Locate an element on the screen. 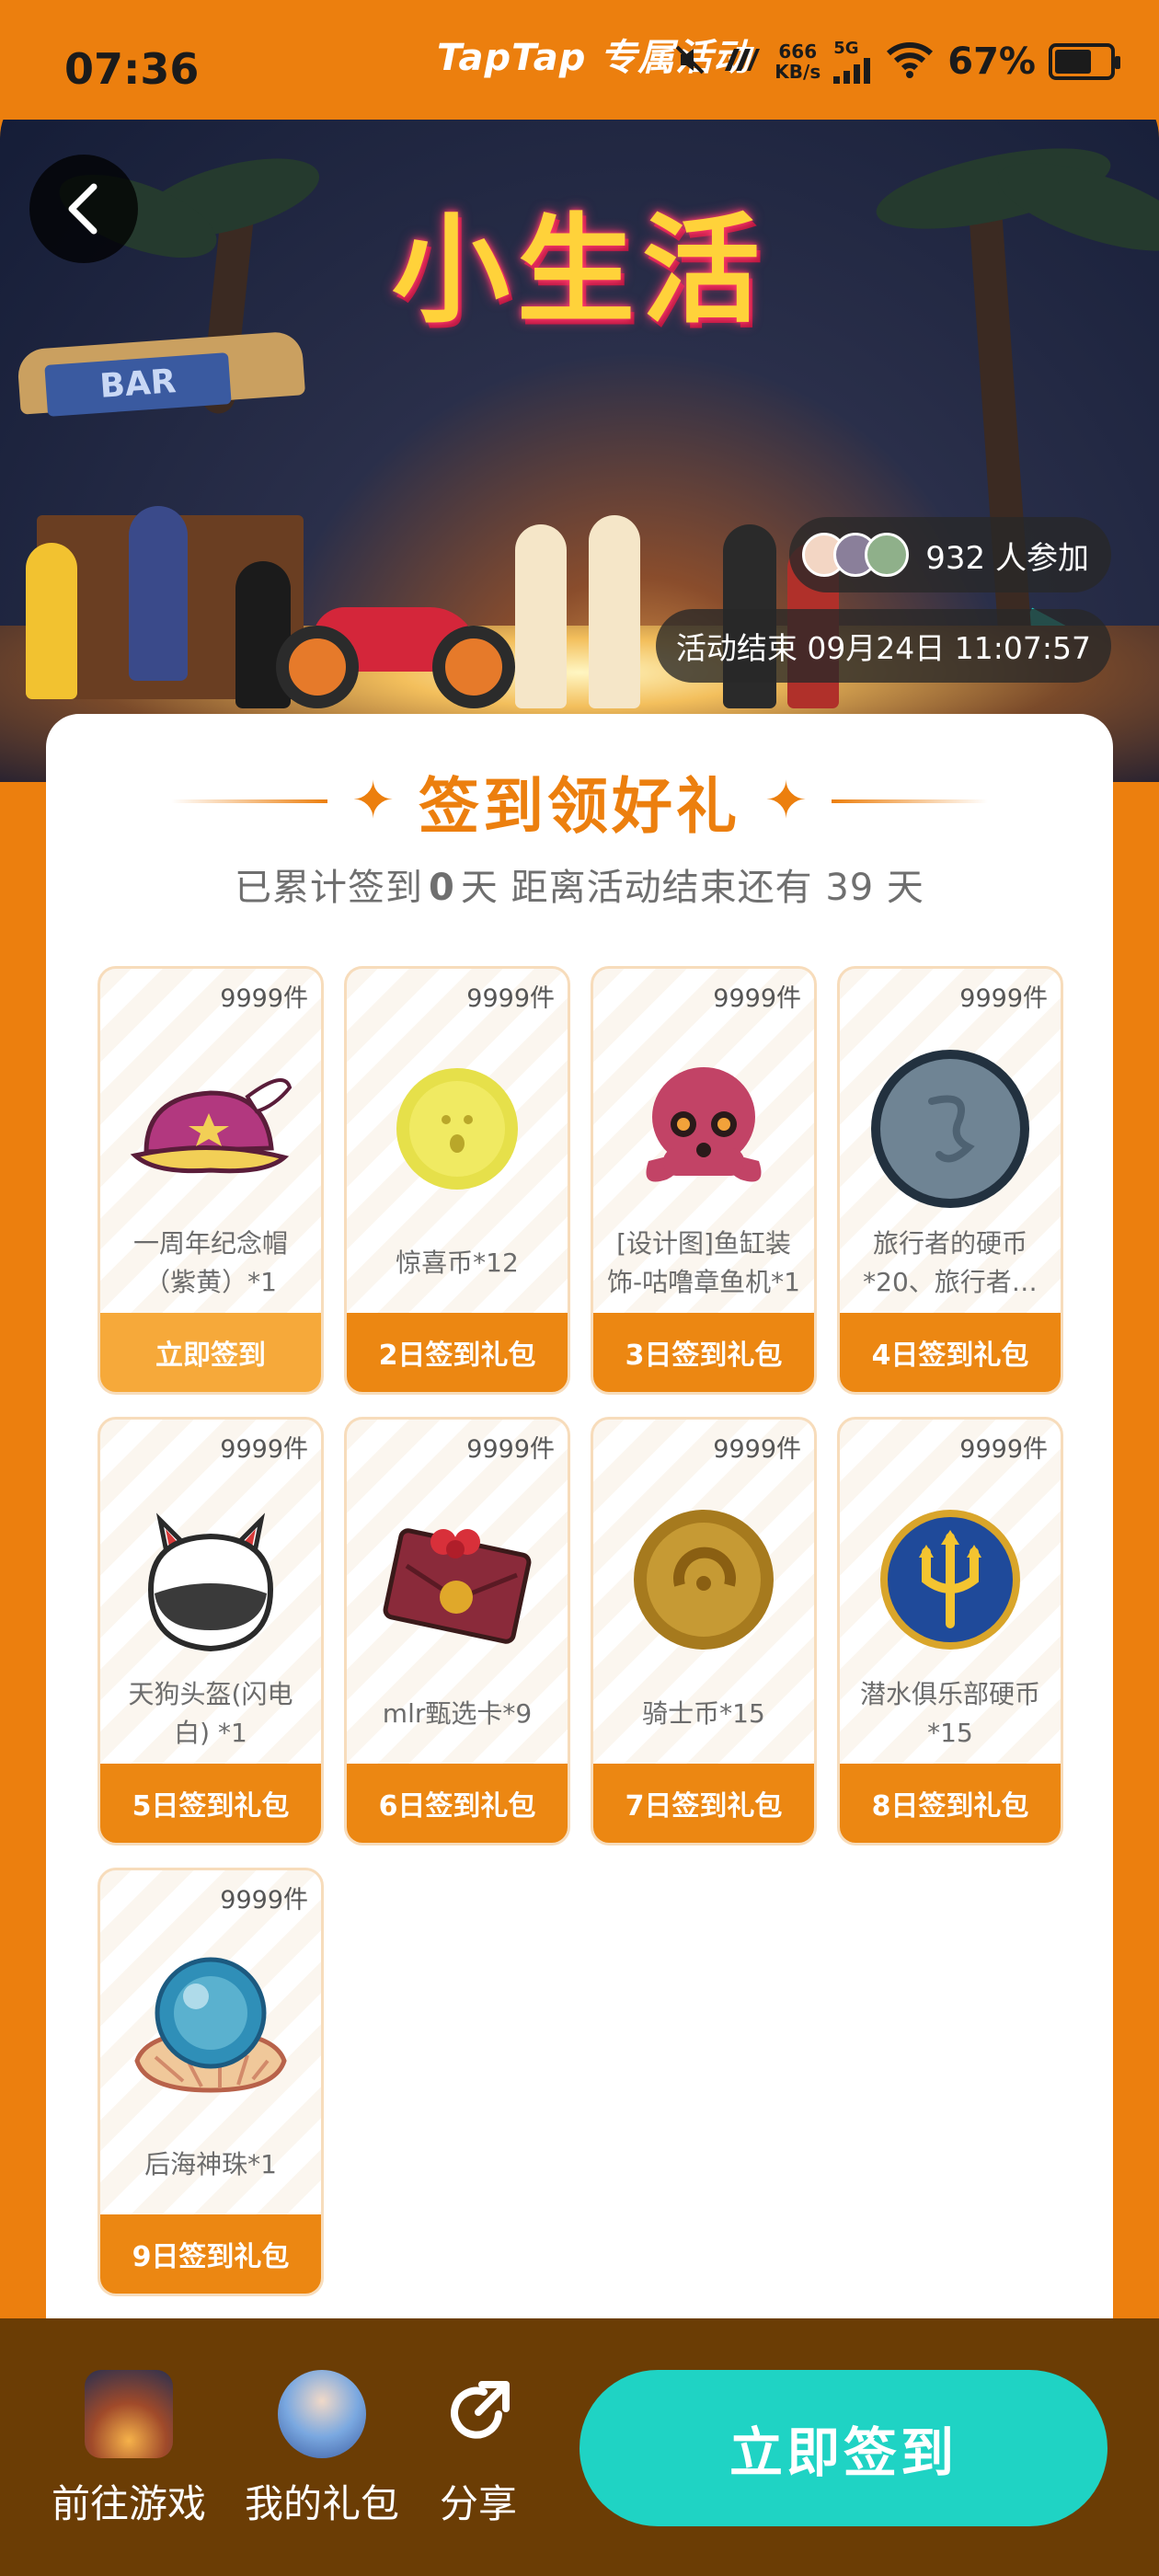 The image size is (1159, 2576). reward-name: 惊喜币*12 is located at coordinates (457, 1263).